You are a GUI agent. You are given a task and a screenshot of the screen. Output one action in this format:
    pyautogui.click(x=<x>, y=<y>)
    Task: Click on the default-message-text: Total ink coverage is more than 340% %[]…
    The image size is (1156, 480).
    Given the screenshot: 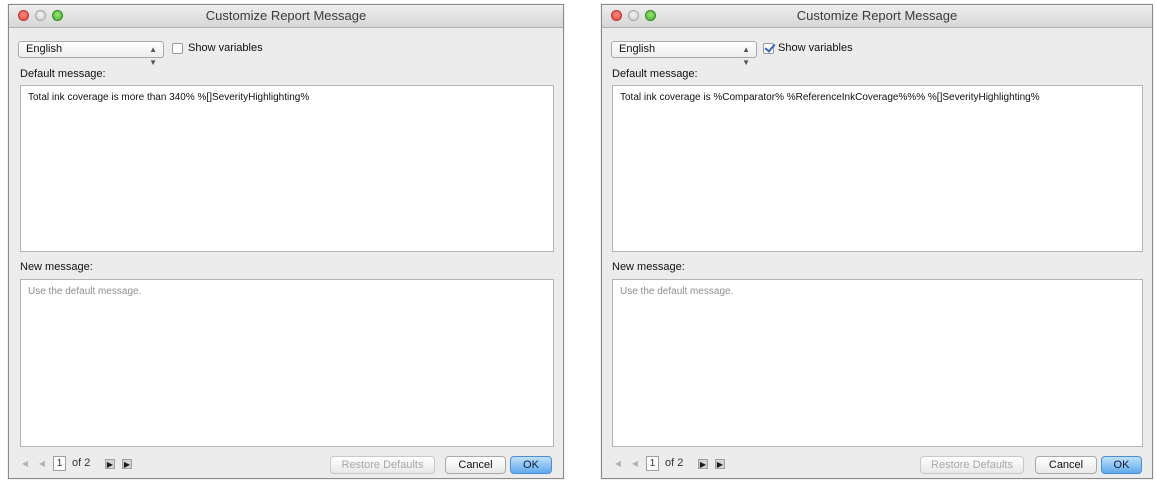 What is the action you would take?
    pyautogui.click(x=169, y=97)
    